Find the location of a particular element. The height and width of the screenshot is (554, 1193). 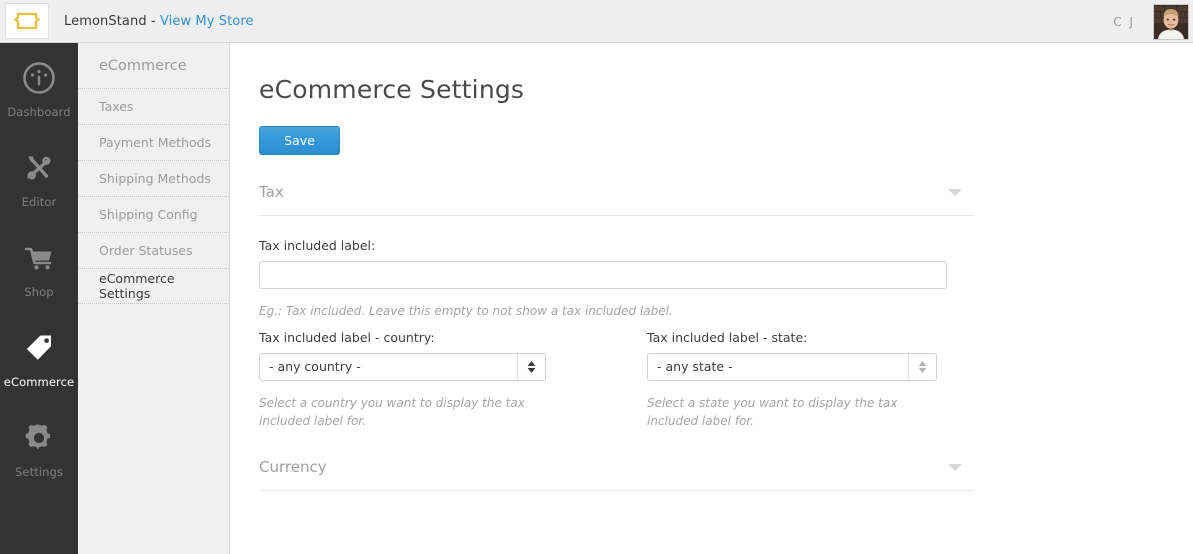

tax-country-select: - any country - is located at coordinates (402, 367).